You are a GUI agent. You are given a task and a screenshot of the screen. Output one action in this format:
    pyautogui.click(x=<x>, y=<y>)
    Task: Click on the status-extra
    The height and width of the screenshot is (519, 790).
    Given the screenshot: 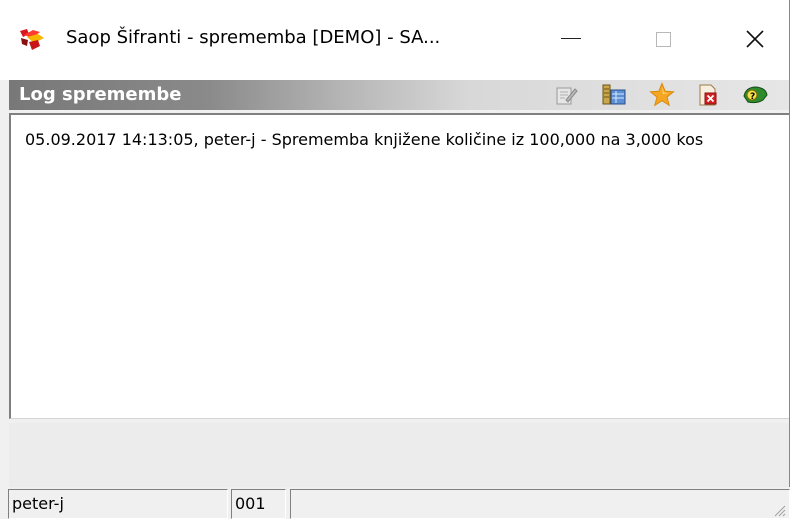 What is the action you would take?
    pyautogui.click(x=540, y=504)
    